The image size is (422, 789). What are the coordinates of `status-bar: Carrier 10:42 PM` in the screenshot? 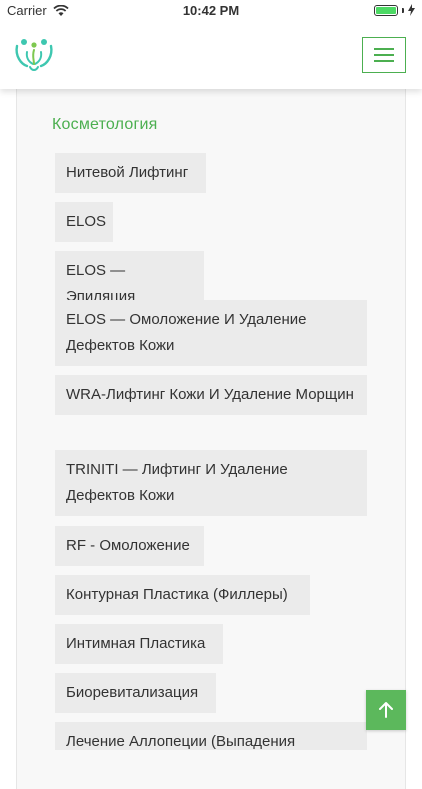 It's located at (211, 11).